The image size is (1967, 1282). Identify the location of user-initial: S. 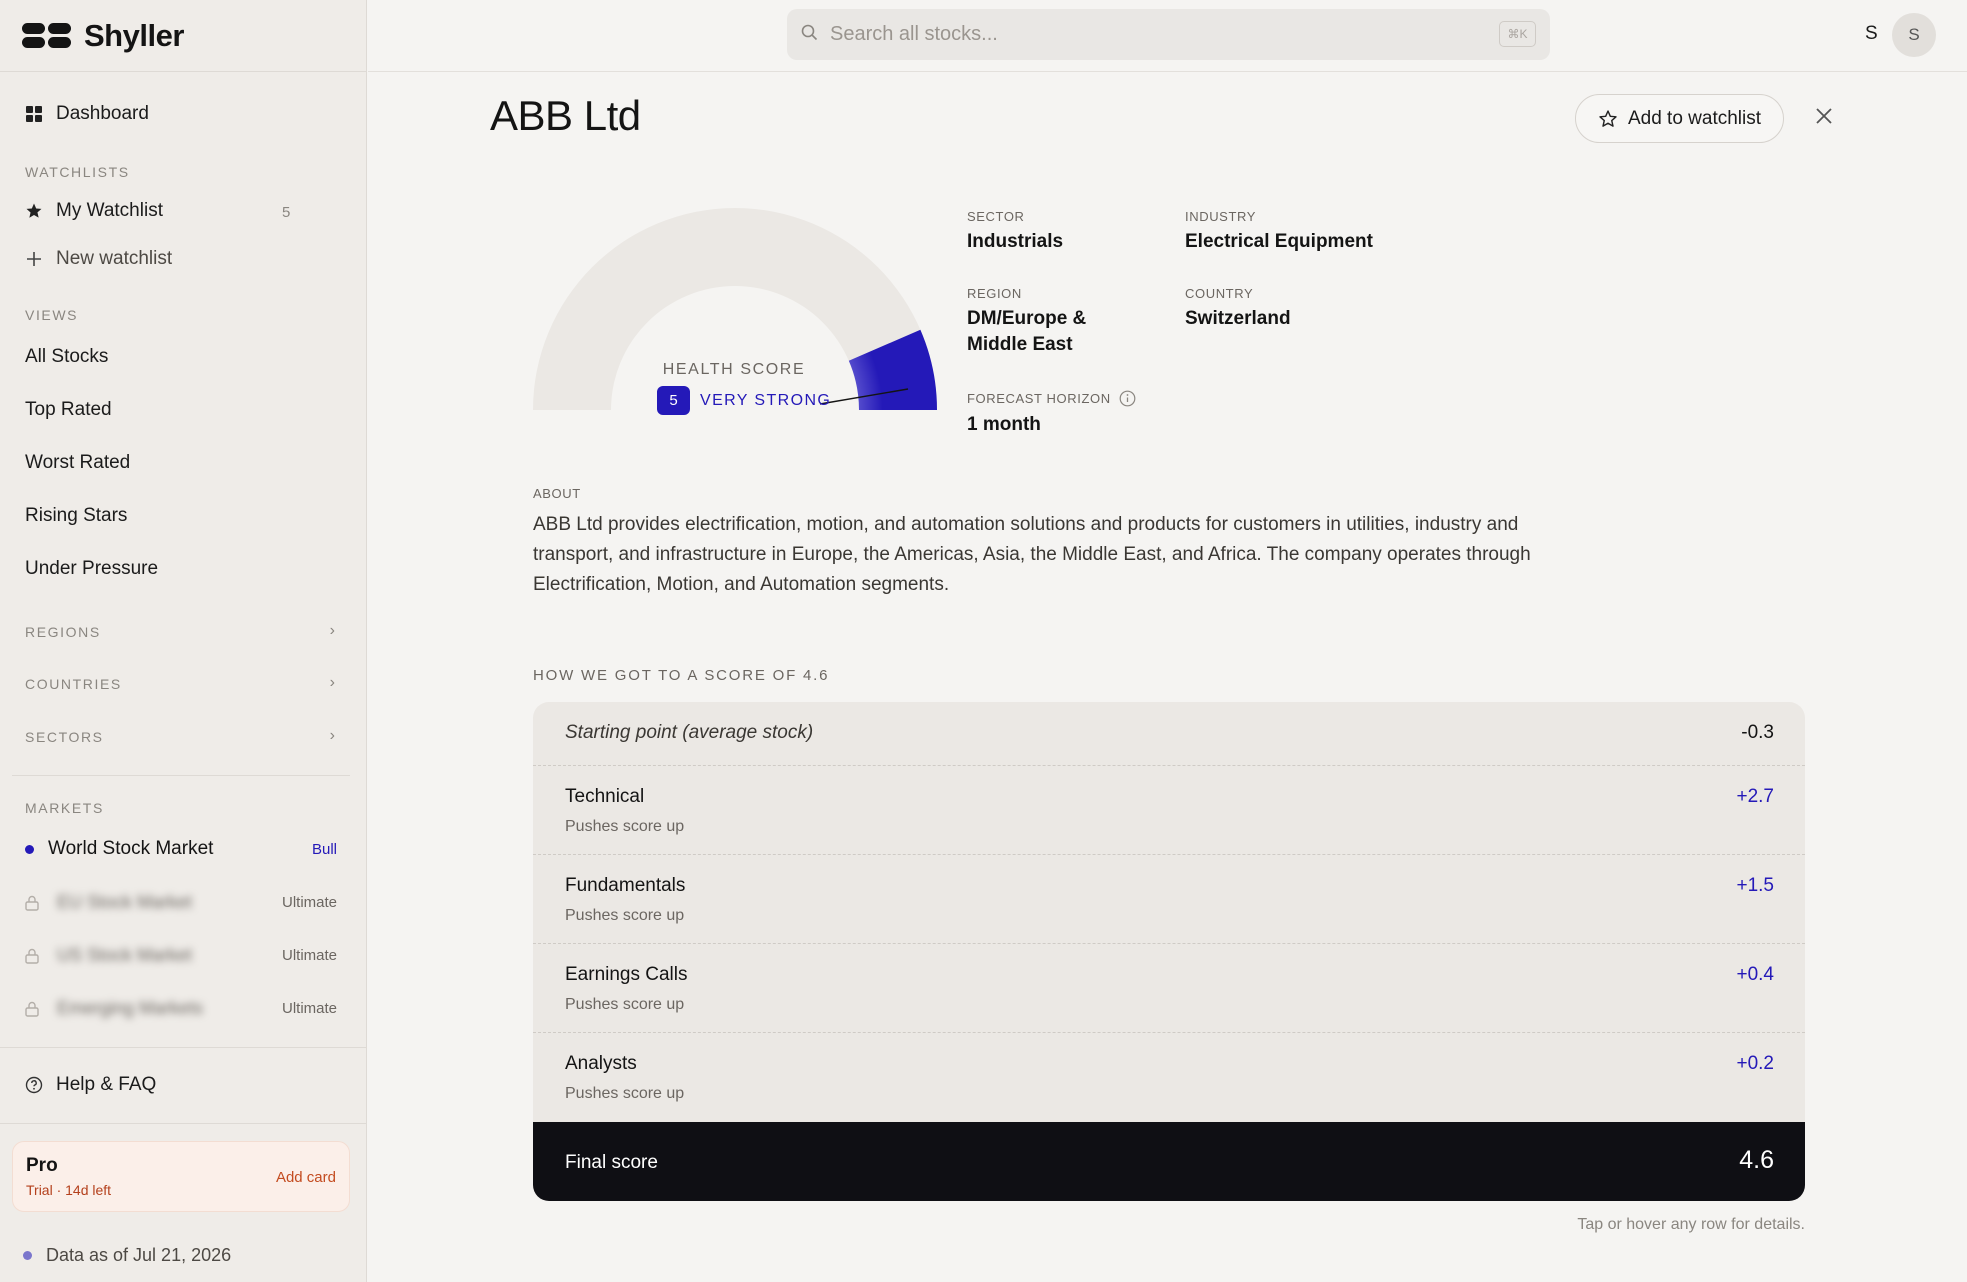
(1871, 33).